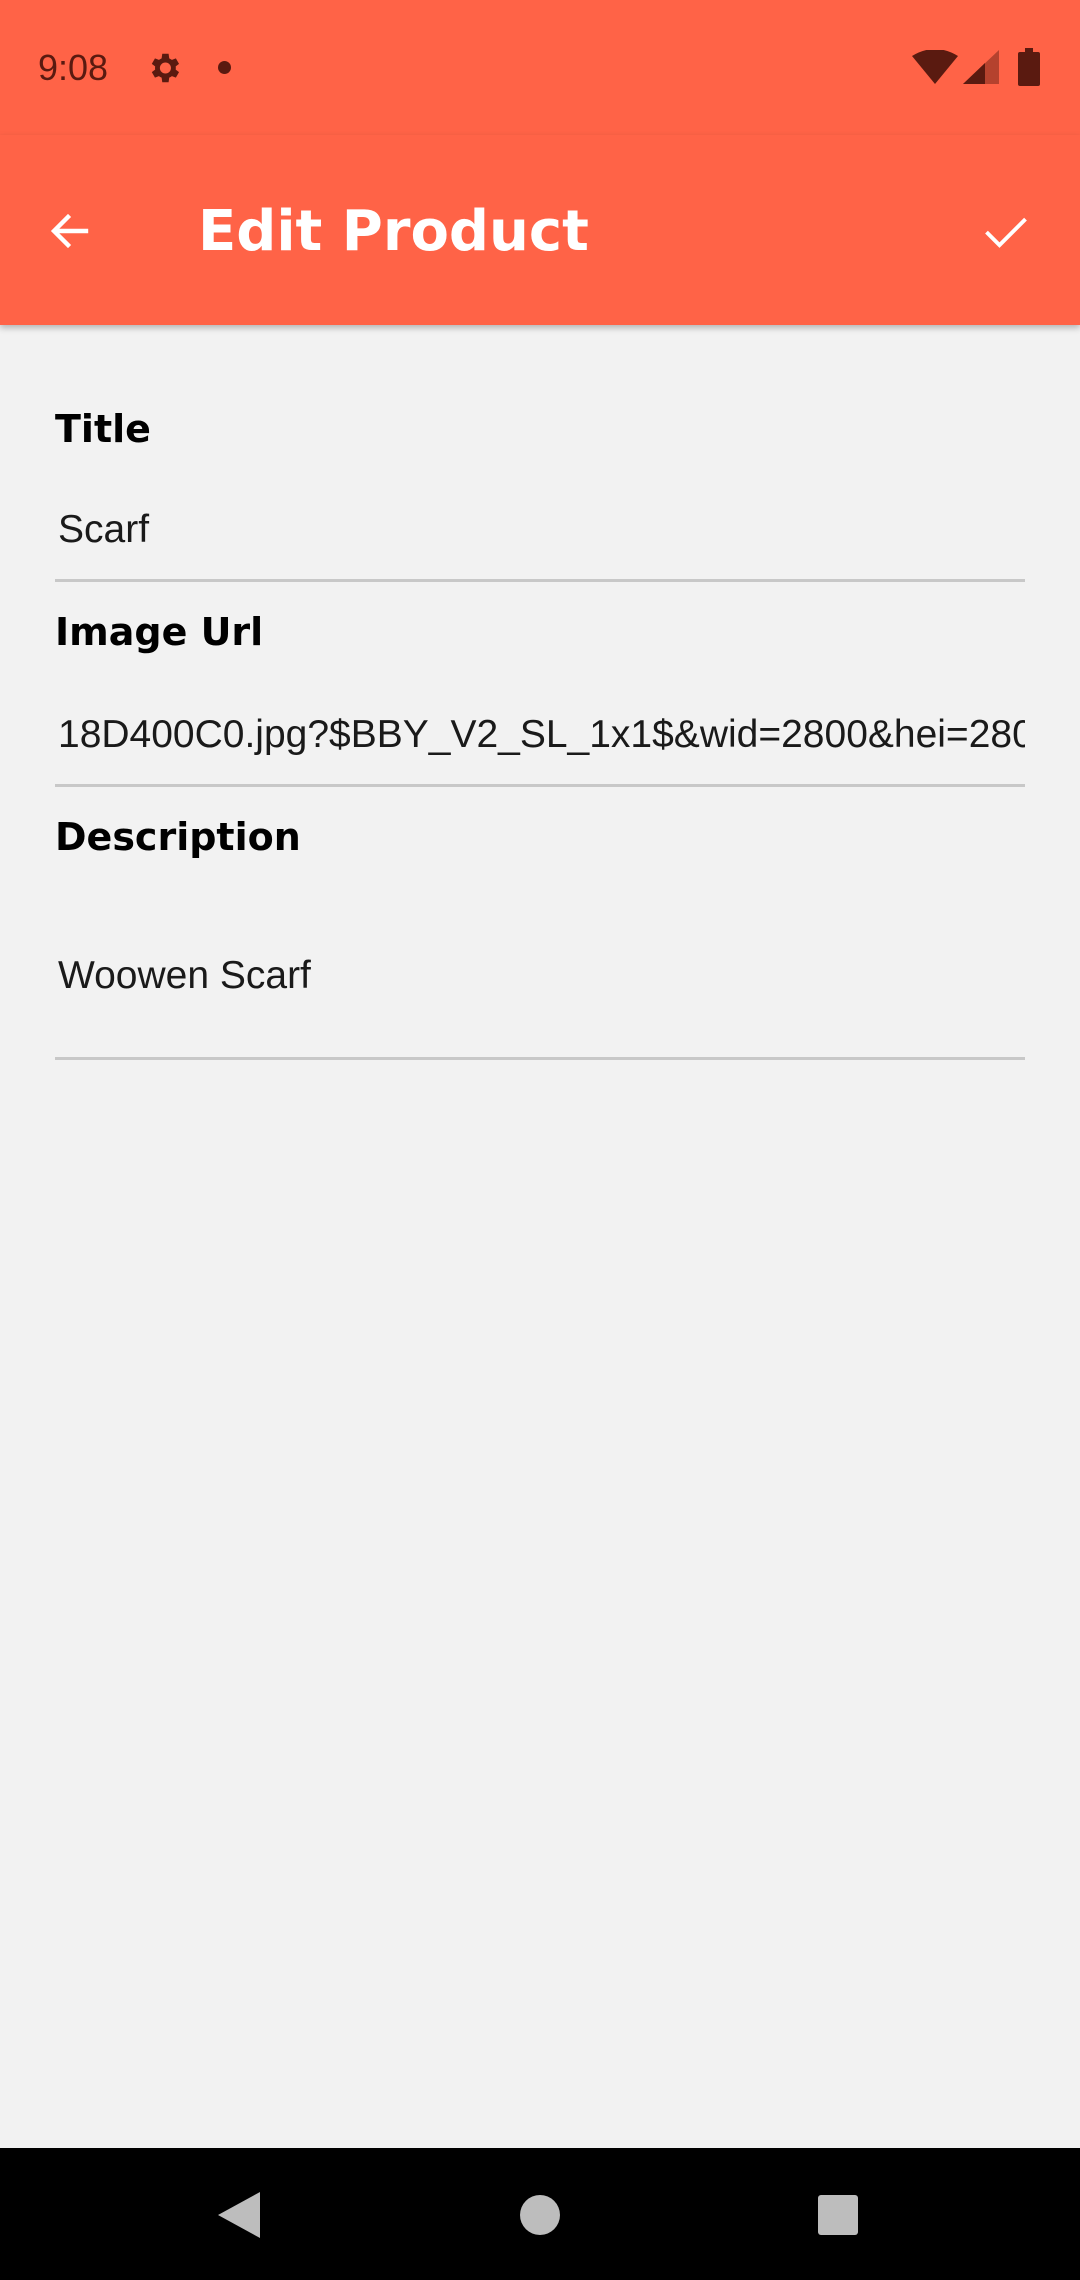  I want to click on title-label: Title, so click(103, 429).